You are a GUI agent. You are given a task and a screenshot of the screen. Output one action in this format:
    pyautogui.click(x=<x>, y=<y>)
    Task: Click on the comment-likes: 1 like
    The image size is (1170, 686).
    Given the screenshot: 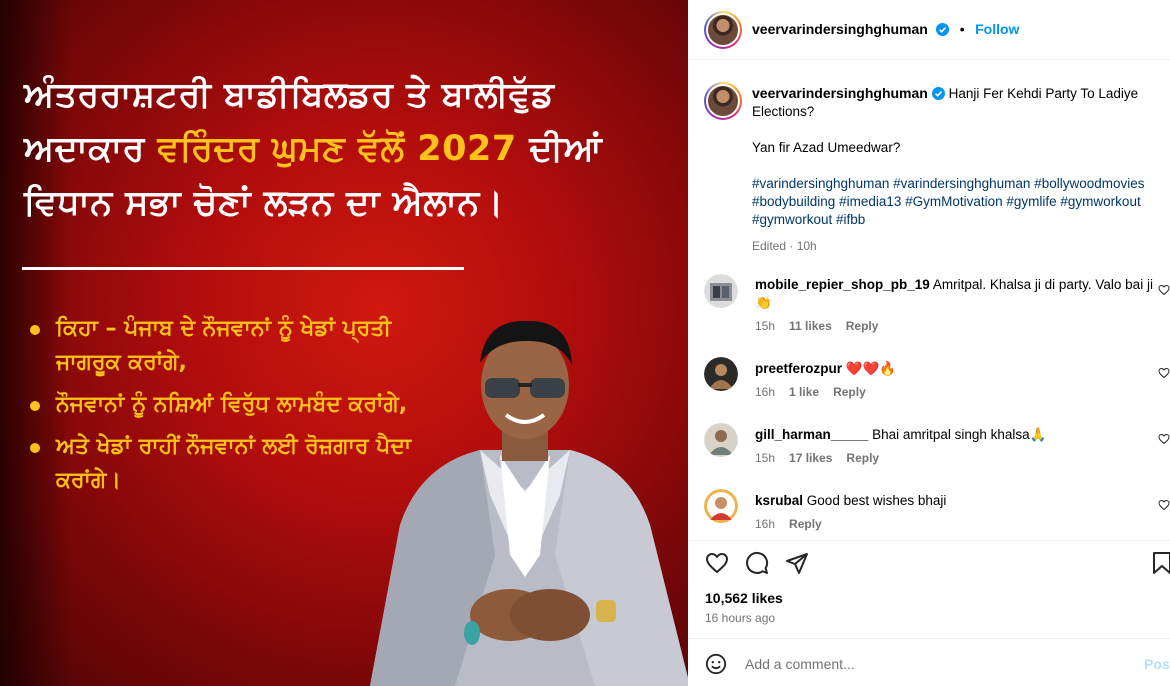 What is the action you would take?
    pyautogui.click(x=804, y=392)
    